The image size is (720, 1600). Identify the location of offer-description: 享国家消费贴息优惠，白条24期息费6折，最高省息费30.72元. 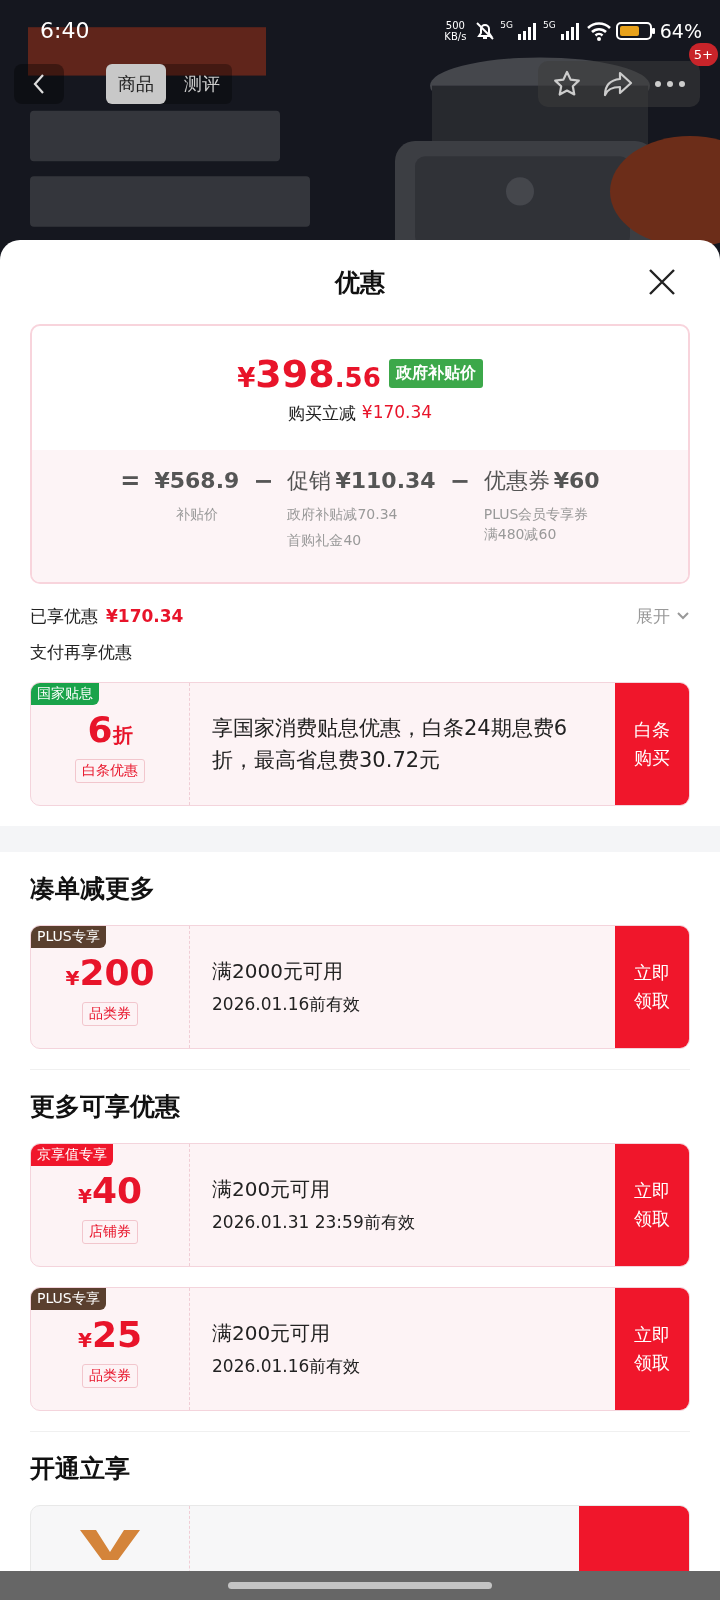
(390, 744).